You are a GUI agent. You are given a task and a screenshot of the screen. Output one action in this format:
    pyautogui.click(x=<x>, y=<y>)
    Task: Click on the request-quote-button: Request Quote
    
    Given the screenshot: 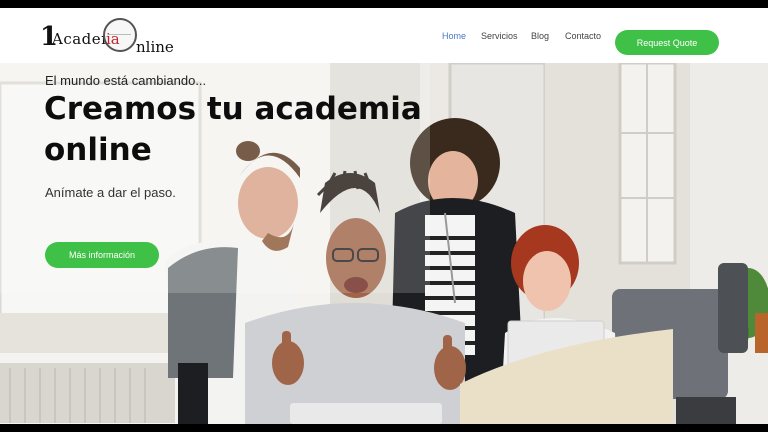 What is the action you would take?
    pyautogui.click(x=667, y=42)
    